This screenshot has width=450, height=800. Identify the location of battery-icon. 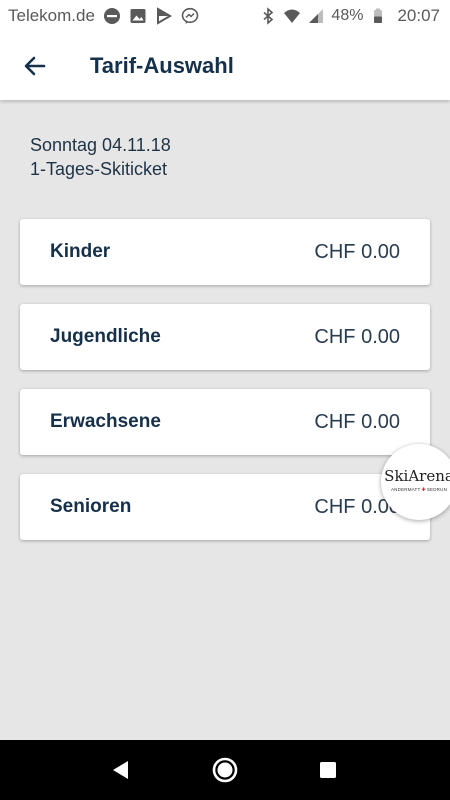
(378, 16).